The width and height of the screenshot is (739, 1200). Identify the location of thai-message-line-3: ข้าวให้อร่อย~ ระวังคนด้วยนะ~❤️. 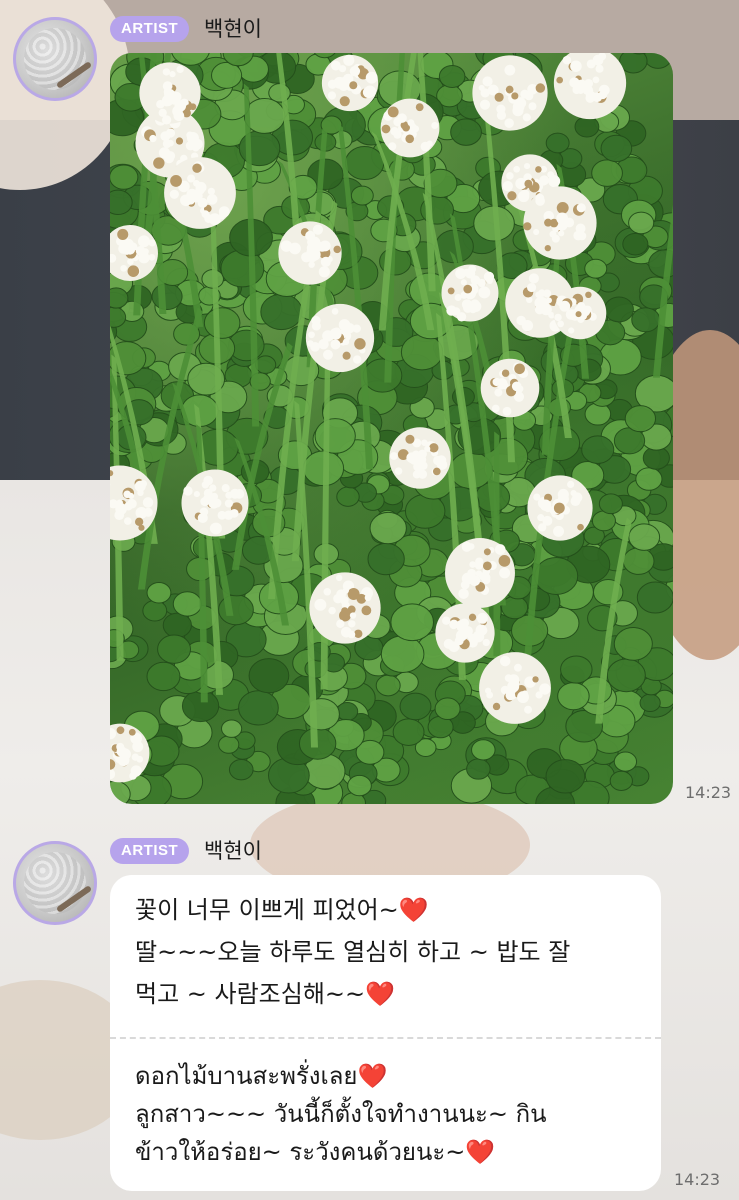
(315, 1152).